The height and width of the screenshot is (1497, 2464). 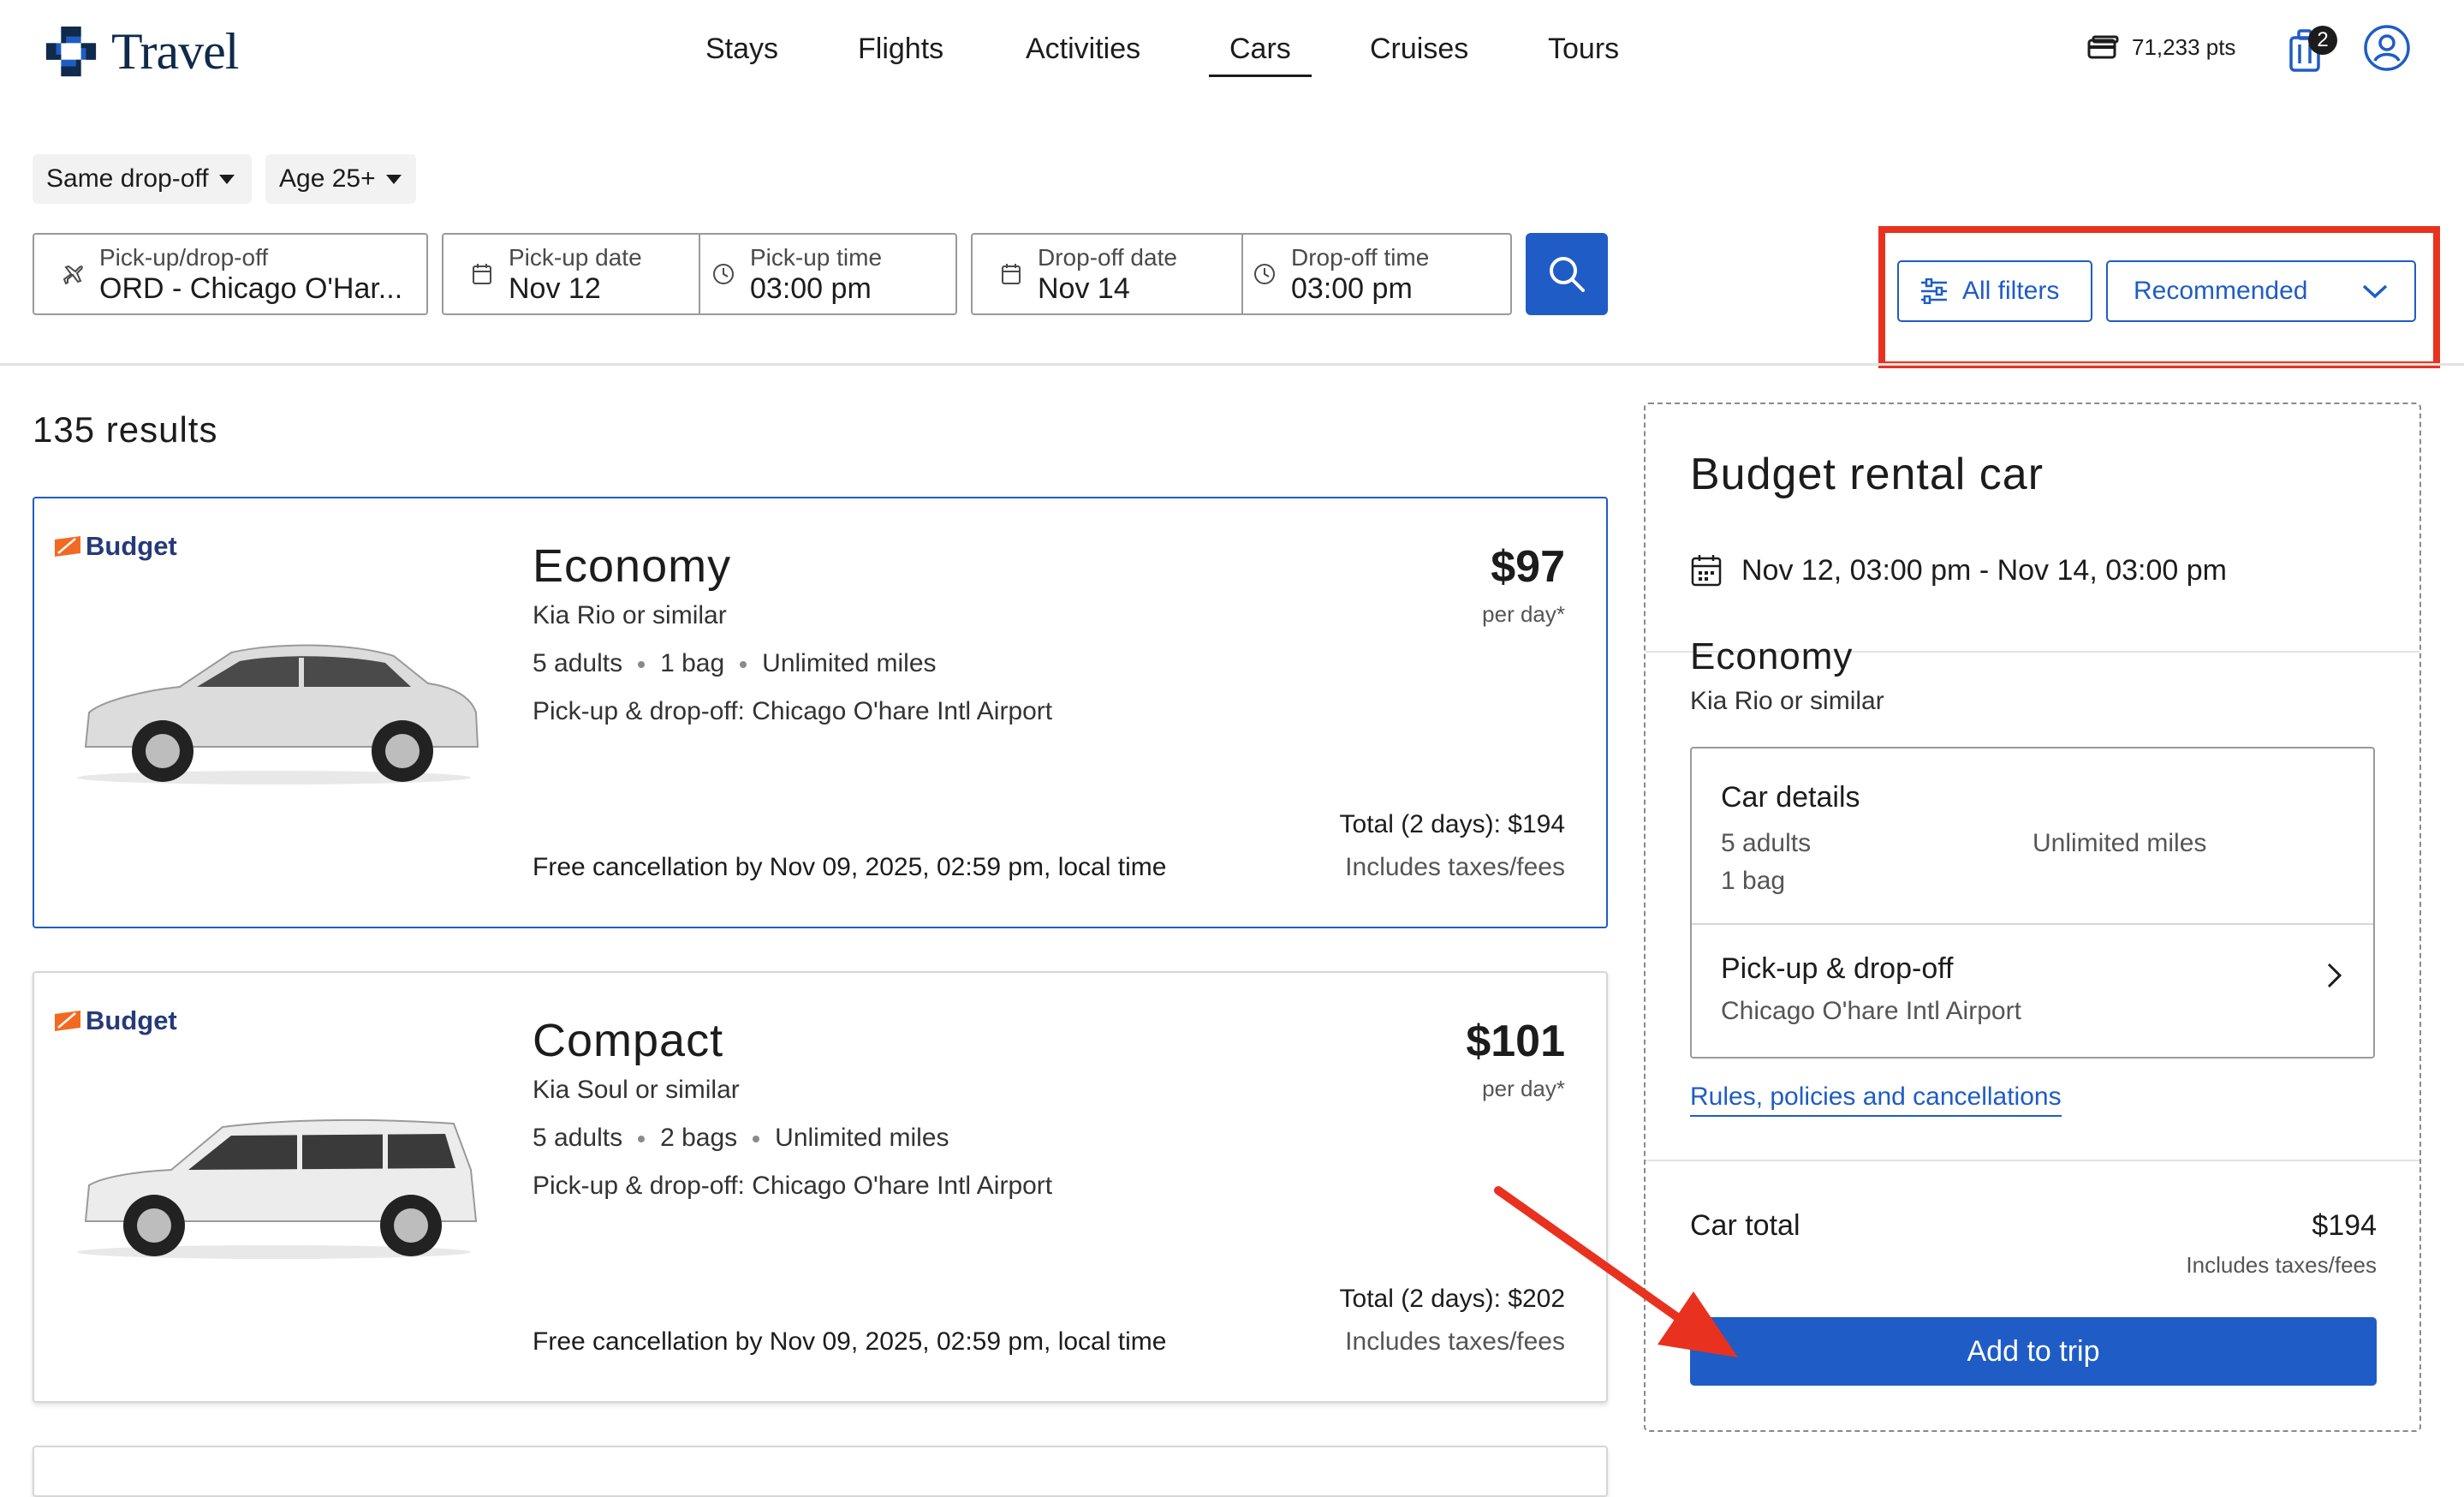 What do you see at coordinates (1787, 701) in the screenshot?
I see `panel-car-model: Kia Rio or similar` at bounding box center [1787, 701].